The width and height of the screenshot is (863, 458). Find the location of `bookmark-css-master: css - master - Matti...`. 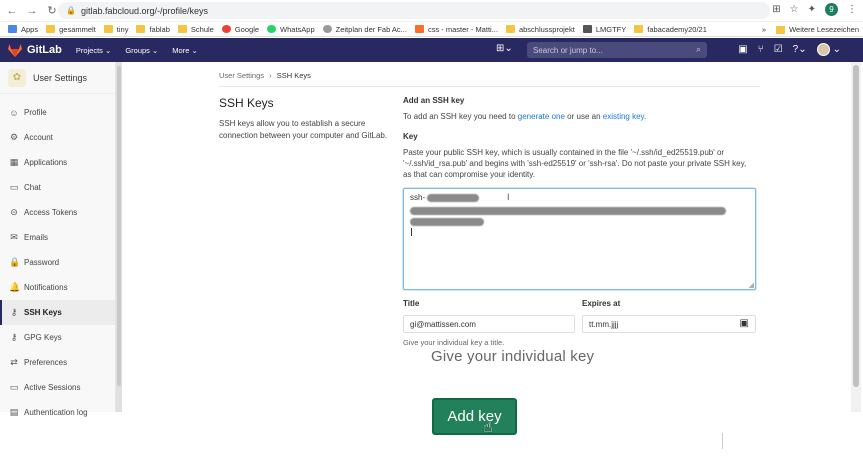

bookmark-css-master: css - master - Matti... is located at coordinates (456, 29).